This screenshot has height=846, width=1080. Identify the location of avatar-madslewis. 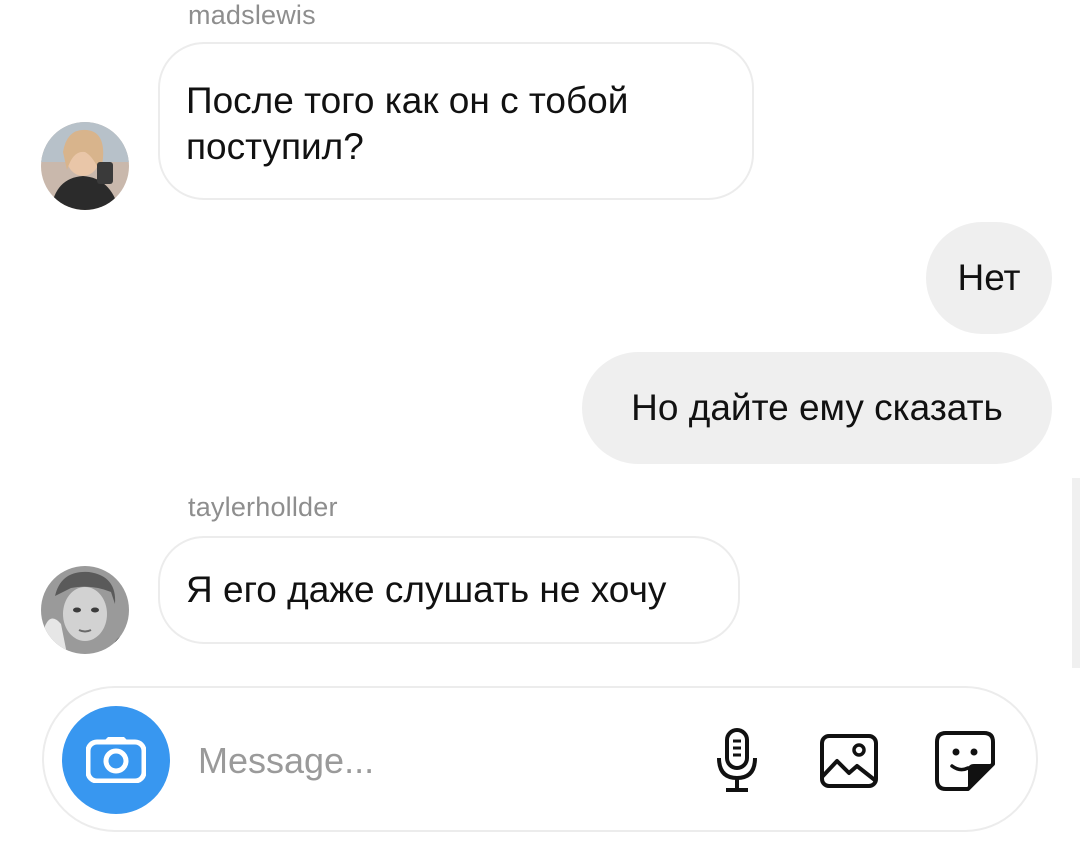
(85, 166).